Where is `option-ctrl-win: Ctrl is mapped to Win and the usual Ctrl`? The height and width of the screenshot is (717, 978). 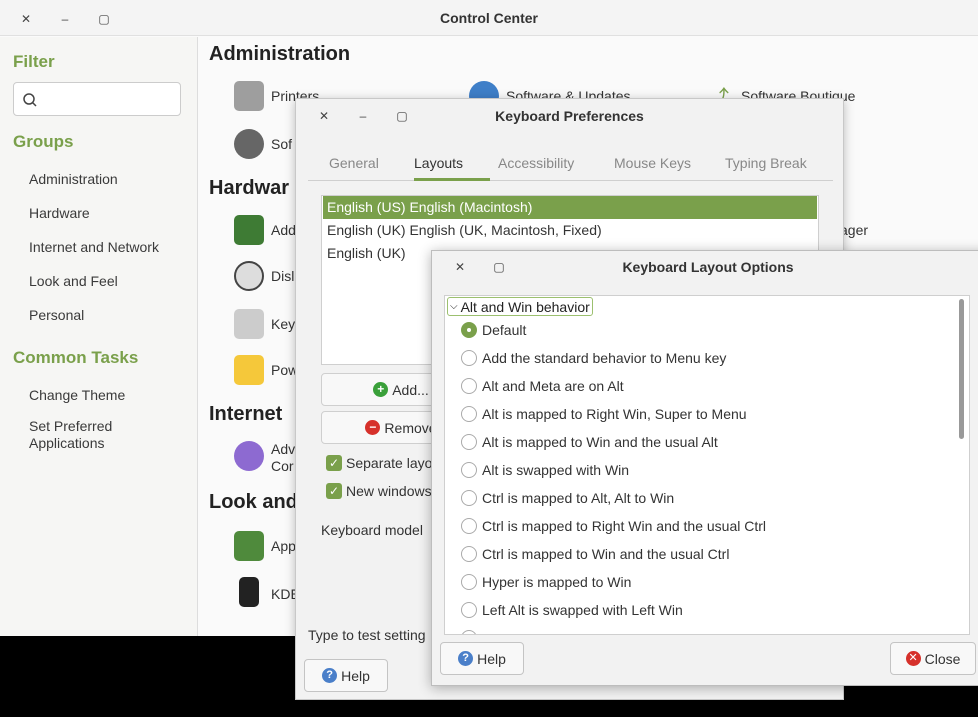
option-ctrl-win: Ctrl is mapped to Win and the usual Ctrl is located at coordinates (595, 554).